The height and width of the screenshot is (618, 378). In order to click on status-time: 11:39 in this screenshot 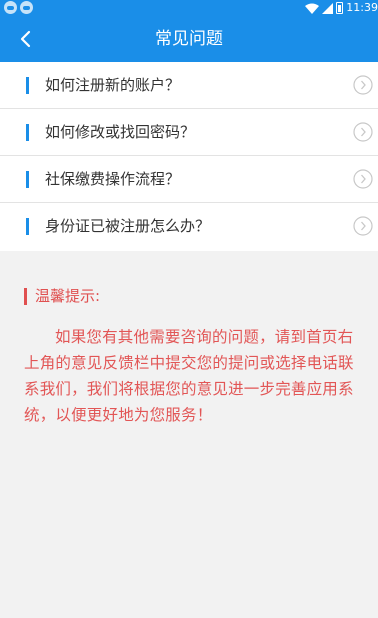, I will do `click(362, 7)`.